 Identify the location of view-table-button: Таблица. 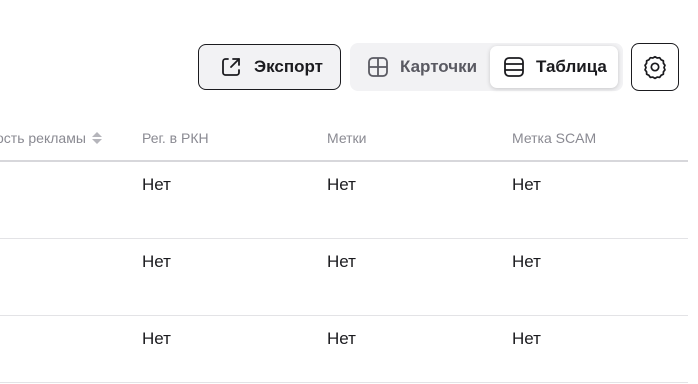
(554, 67).